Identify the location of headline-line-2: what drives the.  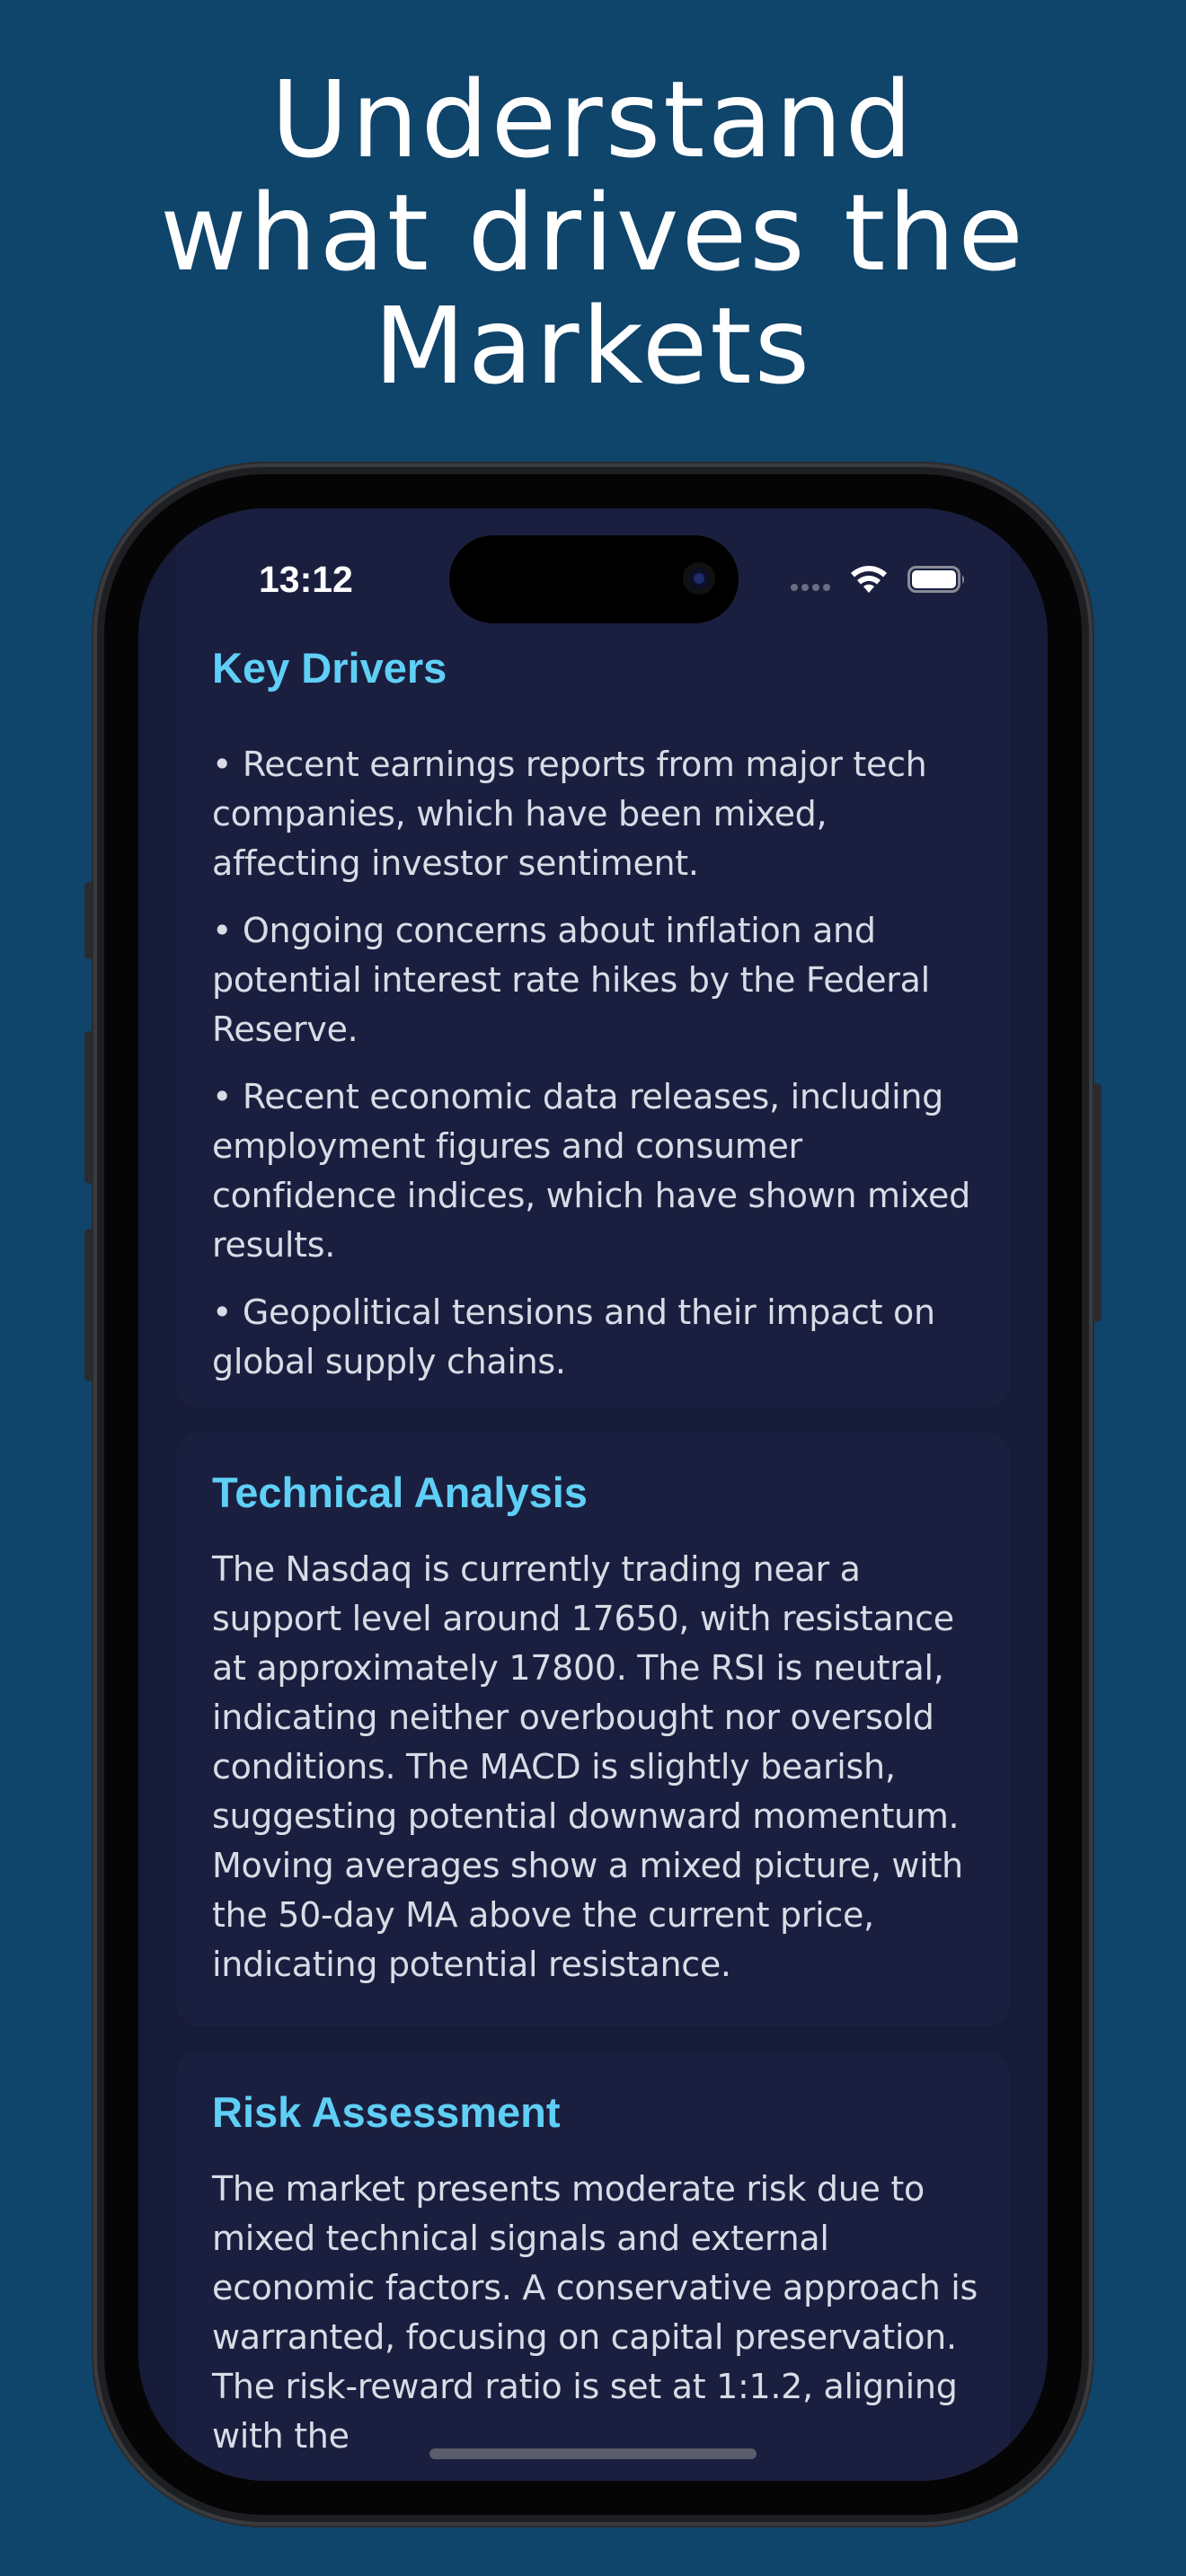
(593, 233).